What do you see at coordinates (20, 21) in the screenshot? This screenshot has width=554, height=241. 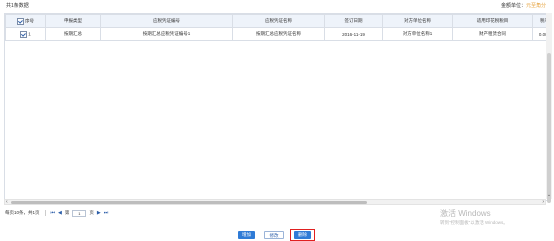 I see `select-all-checkbox` at bounding box center [20, 21].